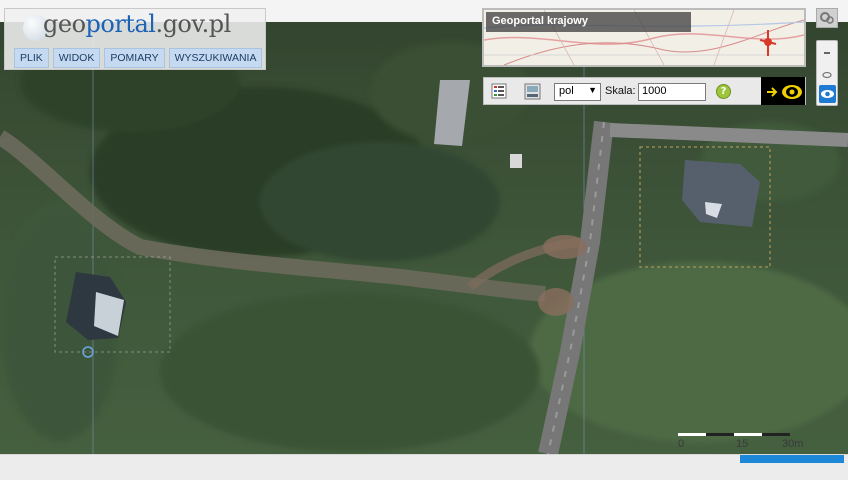 This screenshot has height=480, width=848. I want to click on menu-plik: PLIK, so click(31, 58).